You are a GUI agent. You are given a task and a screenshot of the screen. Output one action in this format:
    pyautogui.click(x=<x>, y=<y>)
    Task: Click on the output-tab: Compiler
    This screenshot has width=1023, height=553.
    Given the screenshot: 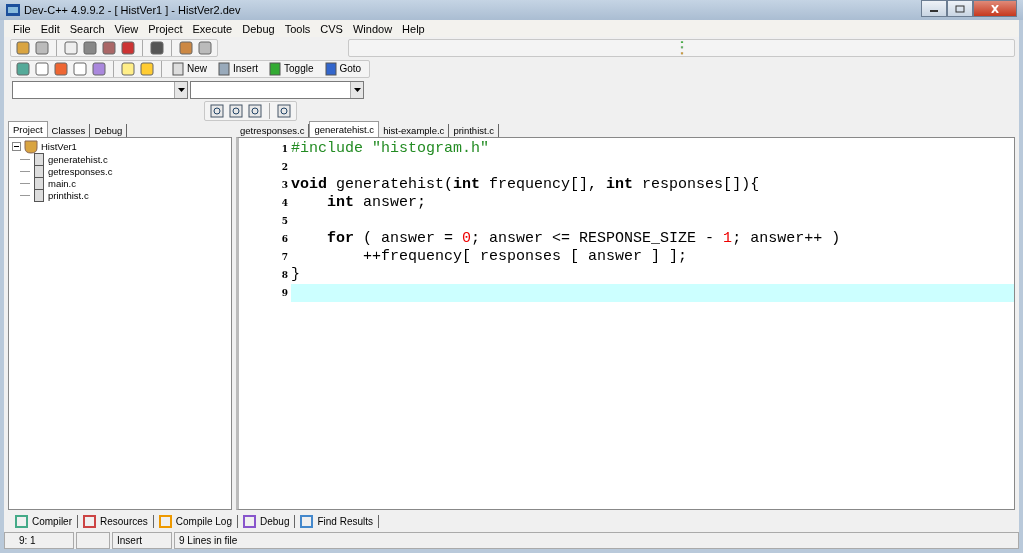 What is the action you would take?
    pyautogui.click(x=44, y=521)
    